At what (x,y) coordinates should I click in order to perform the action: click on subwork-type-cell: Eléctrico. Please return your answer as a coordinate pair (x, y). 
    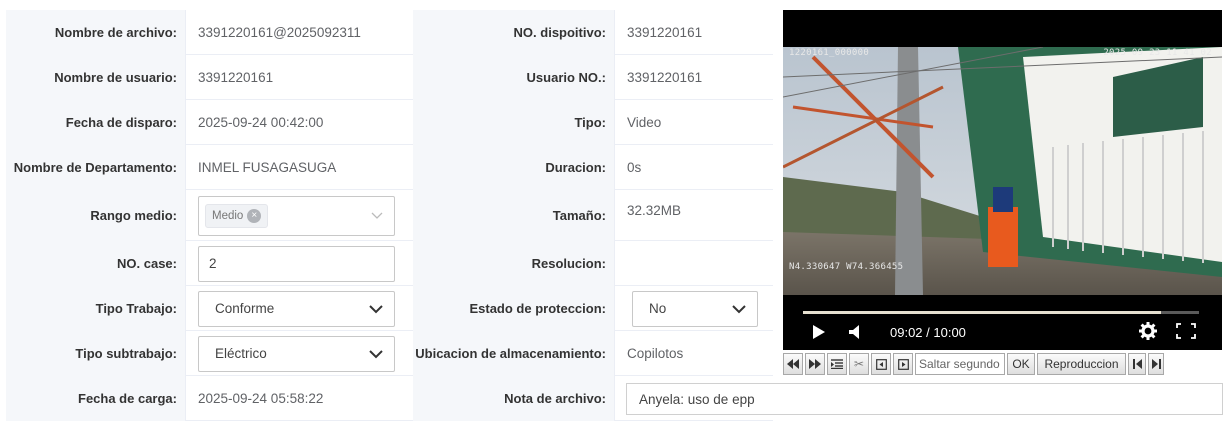
    Looking at the image, I should click on (299, 353).